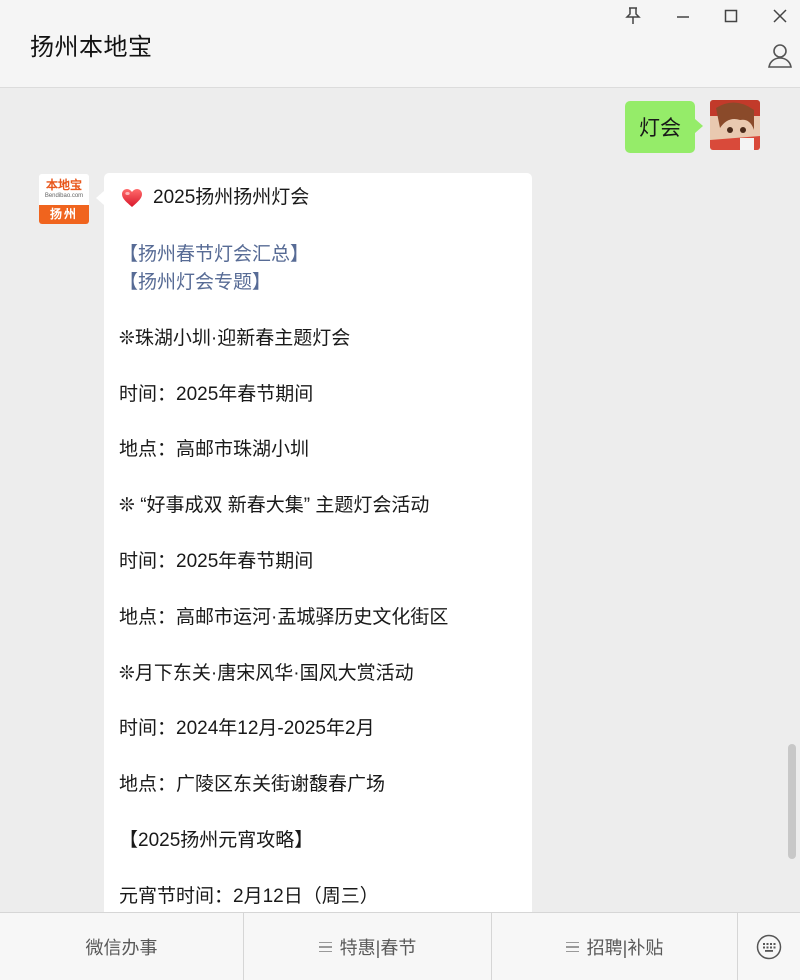 The height and width of the screenshot is (980, 800). I want to click on keyboard-icon, so click(768, 946).